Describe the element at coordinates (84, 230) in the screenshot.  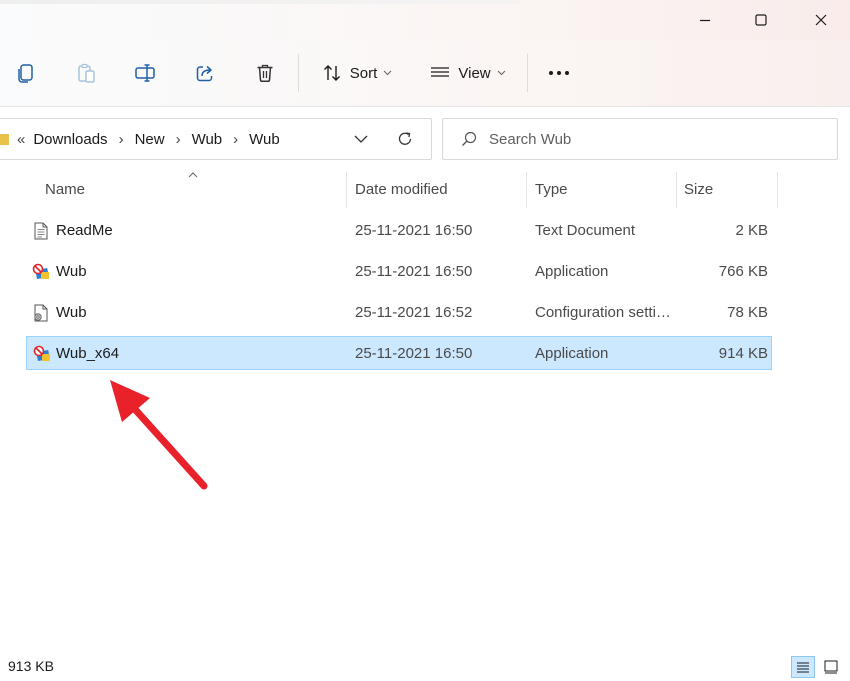
I see `file-name: ReadMe` at that location.